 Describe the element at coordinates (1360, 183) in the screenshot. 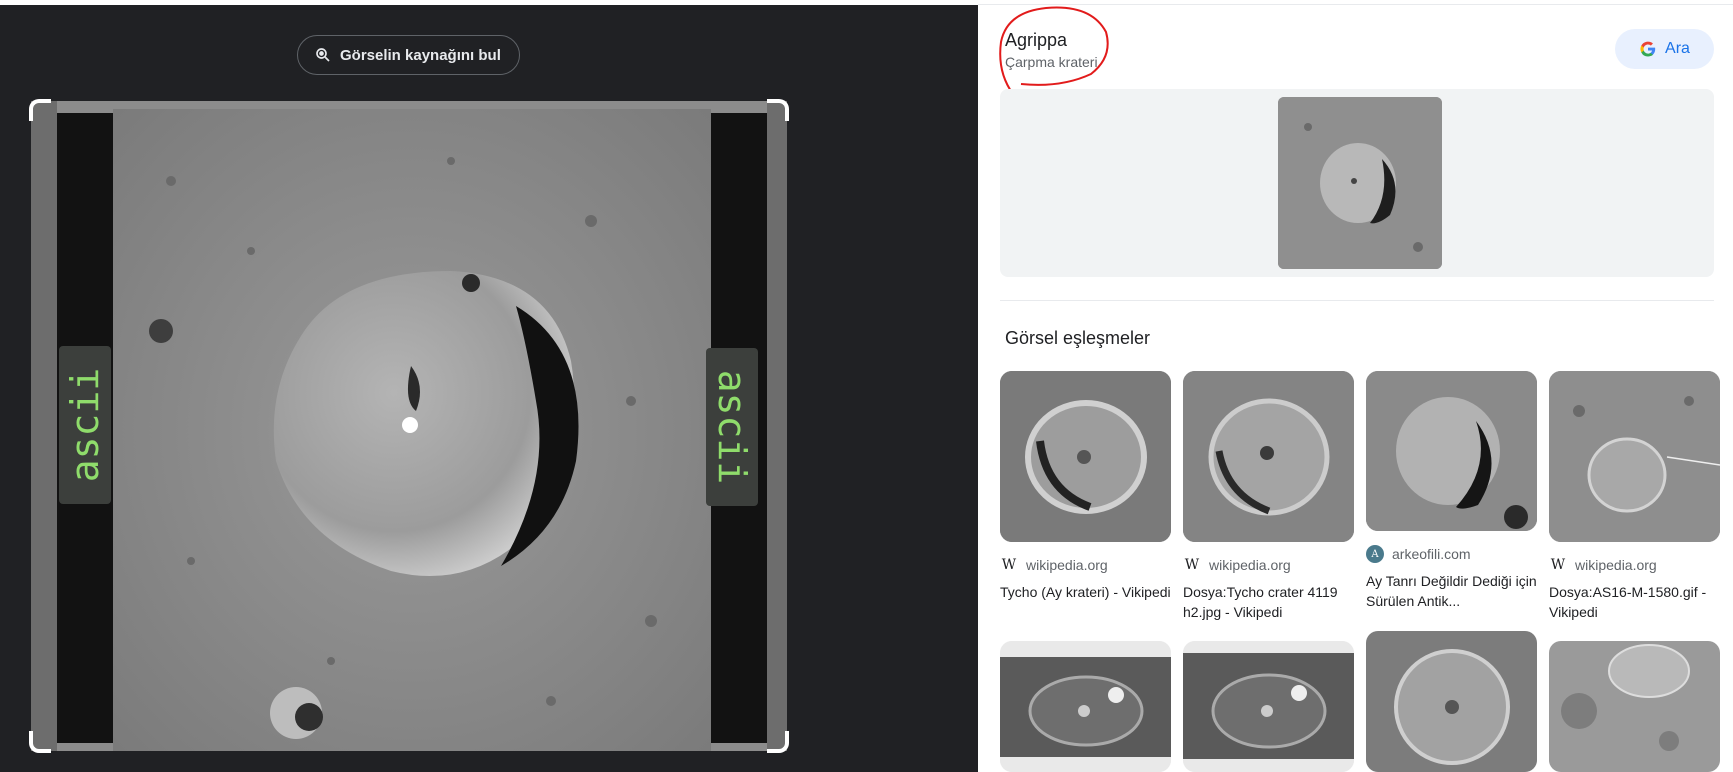

I see `entity-thumbnail` at that location.